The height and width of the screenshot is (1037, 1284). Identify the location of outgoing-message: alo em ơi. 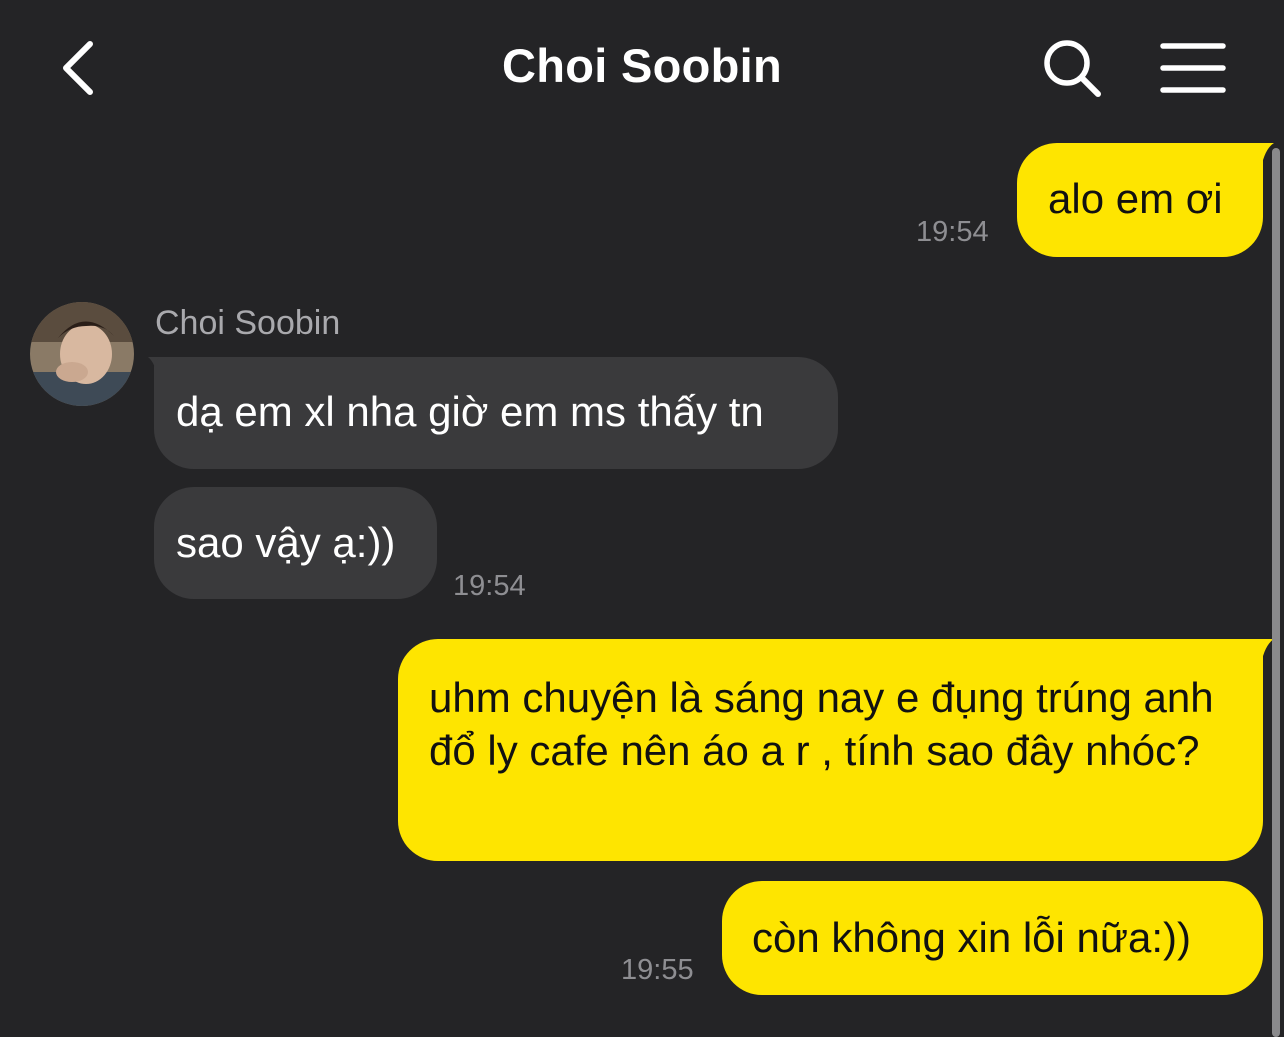
(1140, 200).